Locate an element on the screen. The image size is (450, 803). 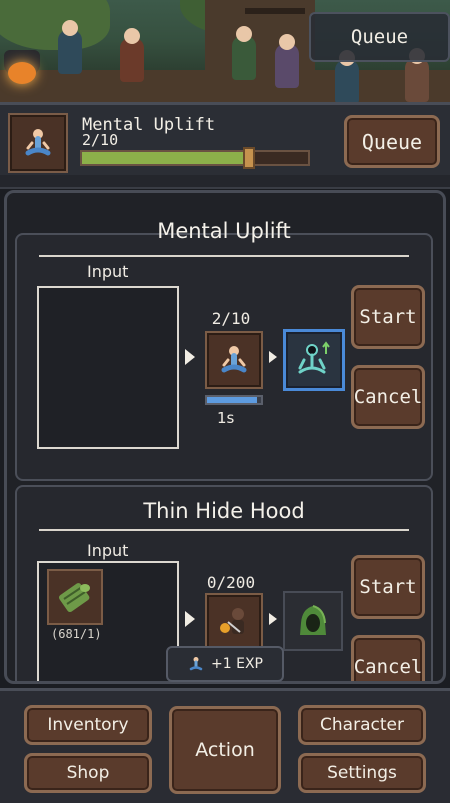
current-task-bar: Mental Uplift 2/10 Queue is located at coordinates (225, 140).